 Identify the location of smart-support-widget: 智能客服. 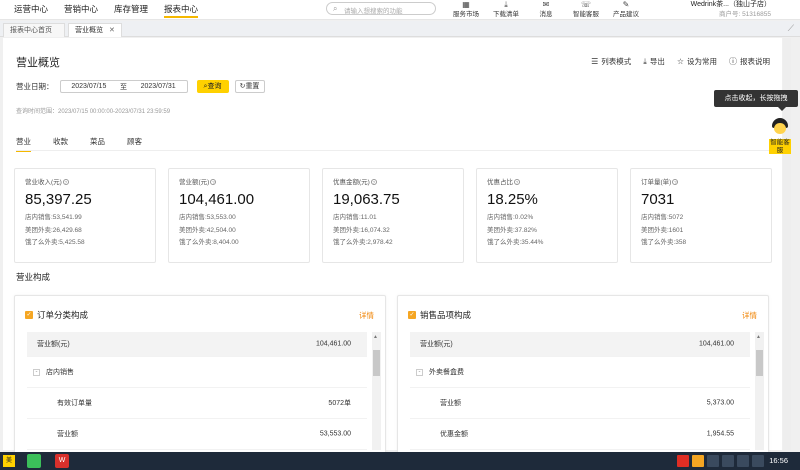
(780, 136).